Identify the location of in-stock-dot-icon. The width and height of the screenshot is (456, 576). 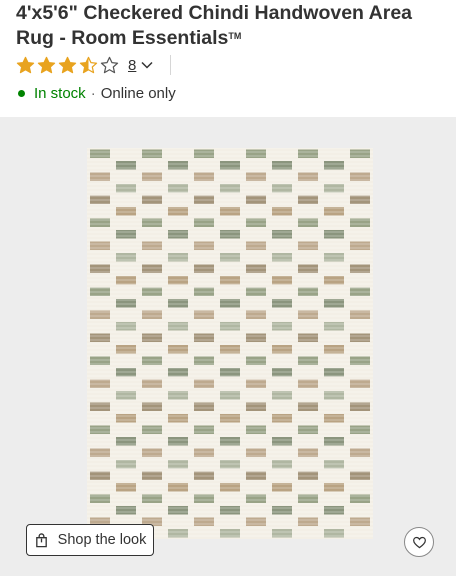
(21, 93).